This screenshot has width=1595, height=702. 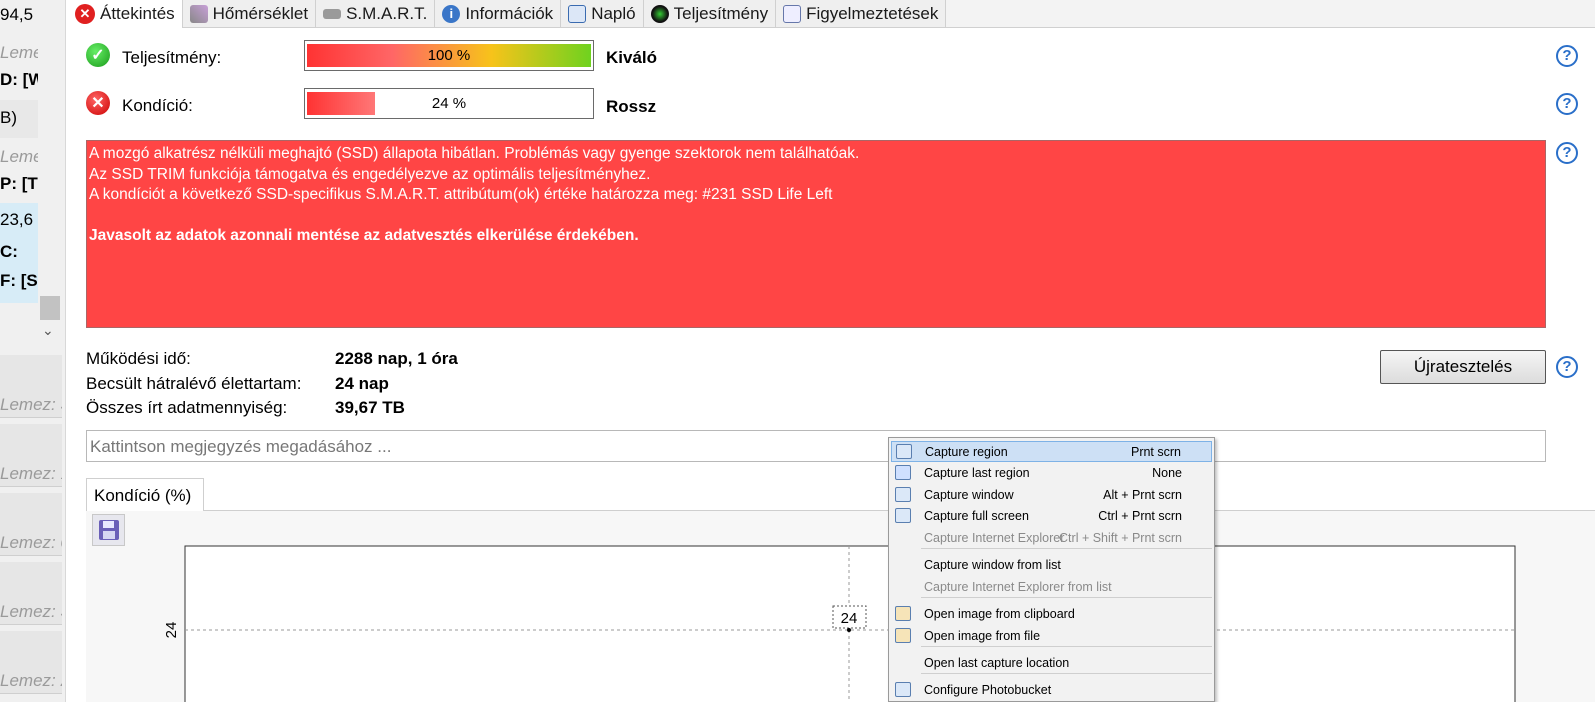 What do you see at coordinates (194, 383) in the screenshot?
I see `remaining-life-label: Becsült hátralévő élettartam:` at bounding box center [194, 383].